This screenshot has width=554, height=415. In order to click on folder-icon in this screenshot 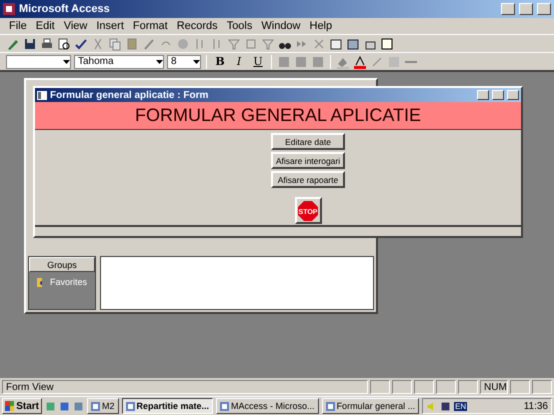, I will do `click(39, 282)`.